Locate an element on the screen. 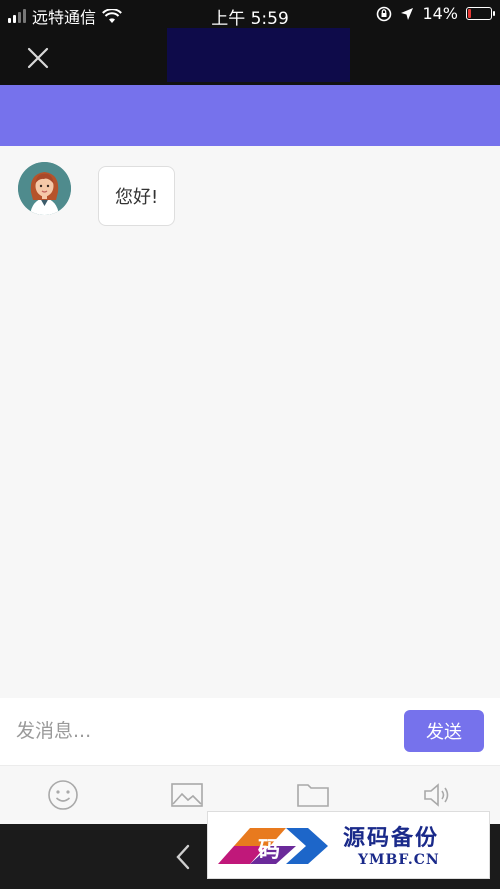 This screenshot has height=889, width=500. watermark-logo-char: 码 is located at coordinates (269, 850).